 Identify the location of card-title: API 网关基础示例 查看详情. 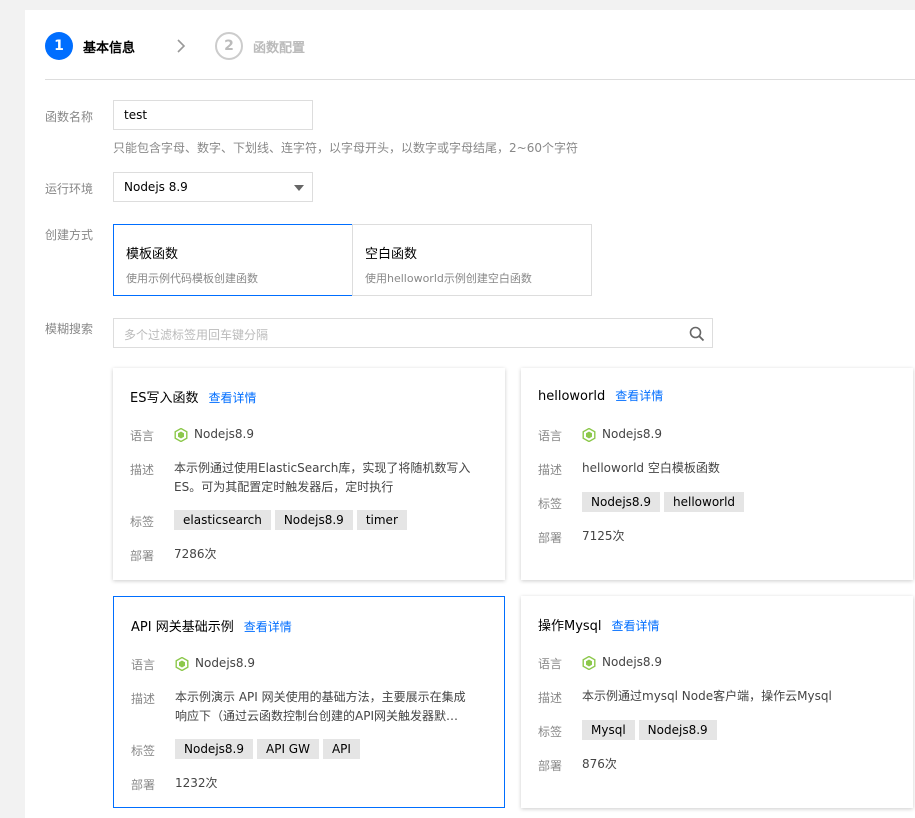
(211, 625).